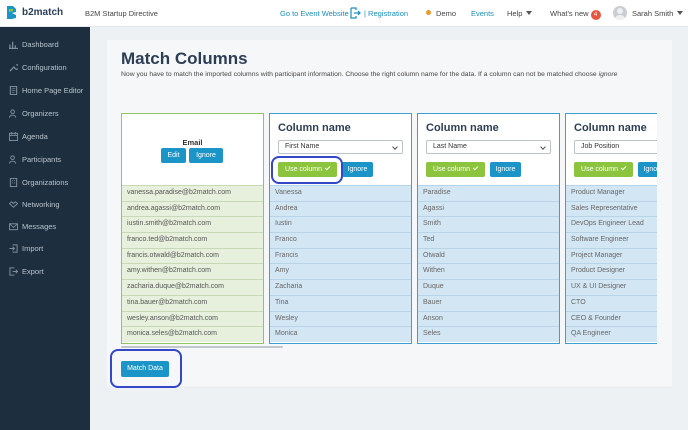  What do you see at coordinates (615, 147) in the screenshot?
I see `column-select: Job Position` at bounding box center [615, 147].